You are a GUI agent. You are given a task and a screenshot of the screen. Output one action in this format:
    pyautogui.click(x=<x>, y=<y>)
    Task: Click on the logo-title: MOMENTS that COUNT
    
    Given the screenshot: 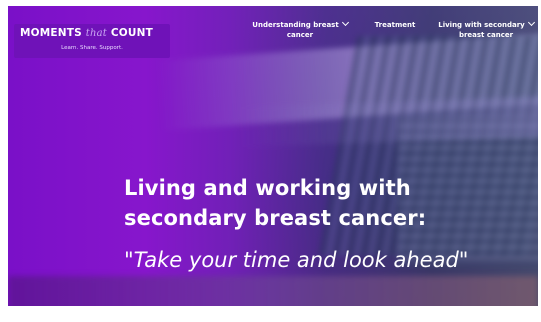 What is the action you would take?
    pyautogui.click(x=86, y=33)
    